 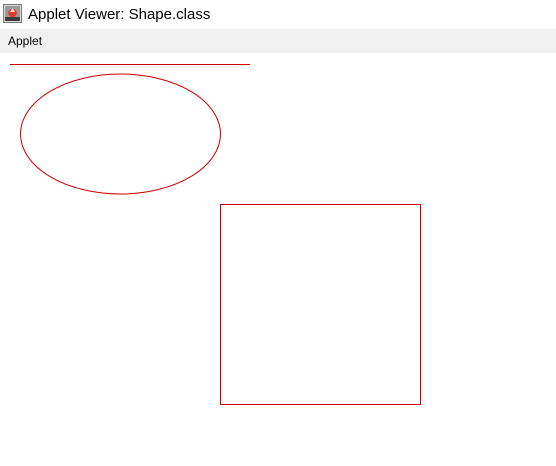 I want to click on drawn-oval, so click(x=120, y=134).